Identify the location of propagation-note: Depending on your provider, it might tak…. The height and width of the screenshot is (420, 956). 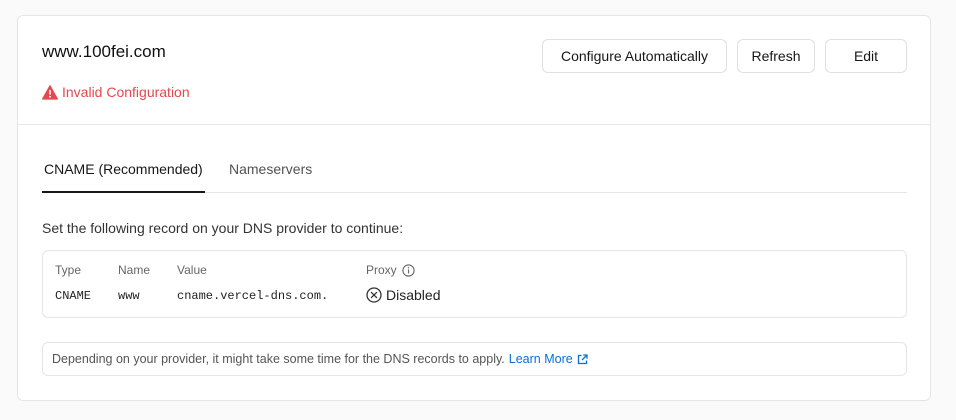
(474, 359).